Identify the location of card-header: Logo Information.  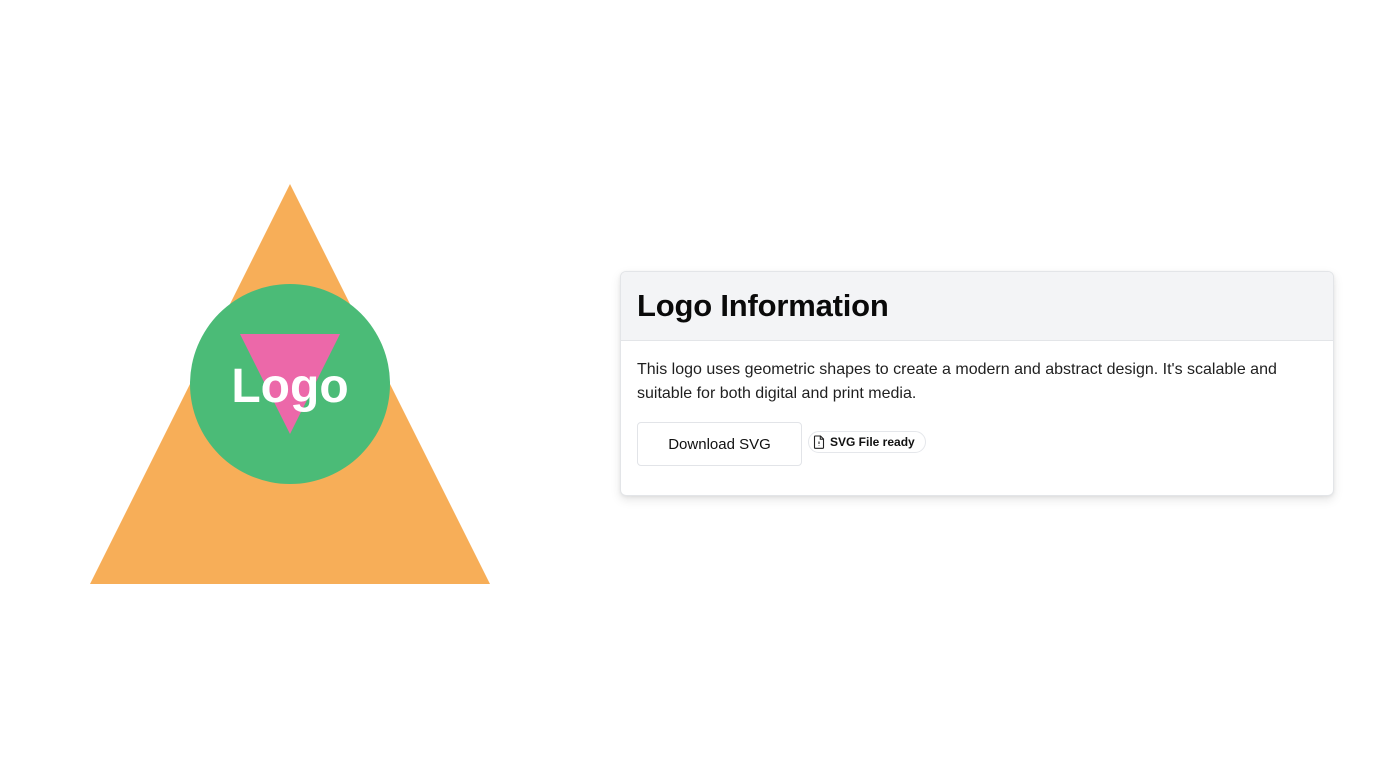
(977, 306).